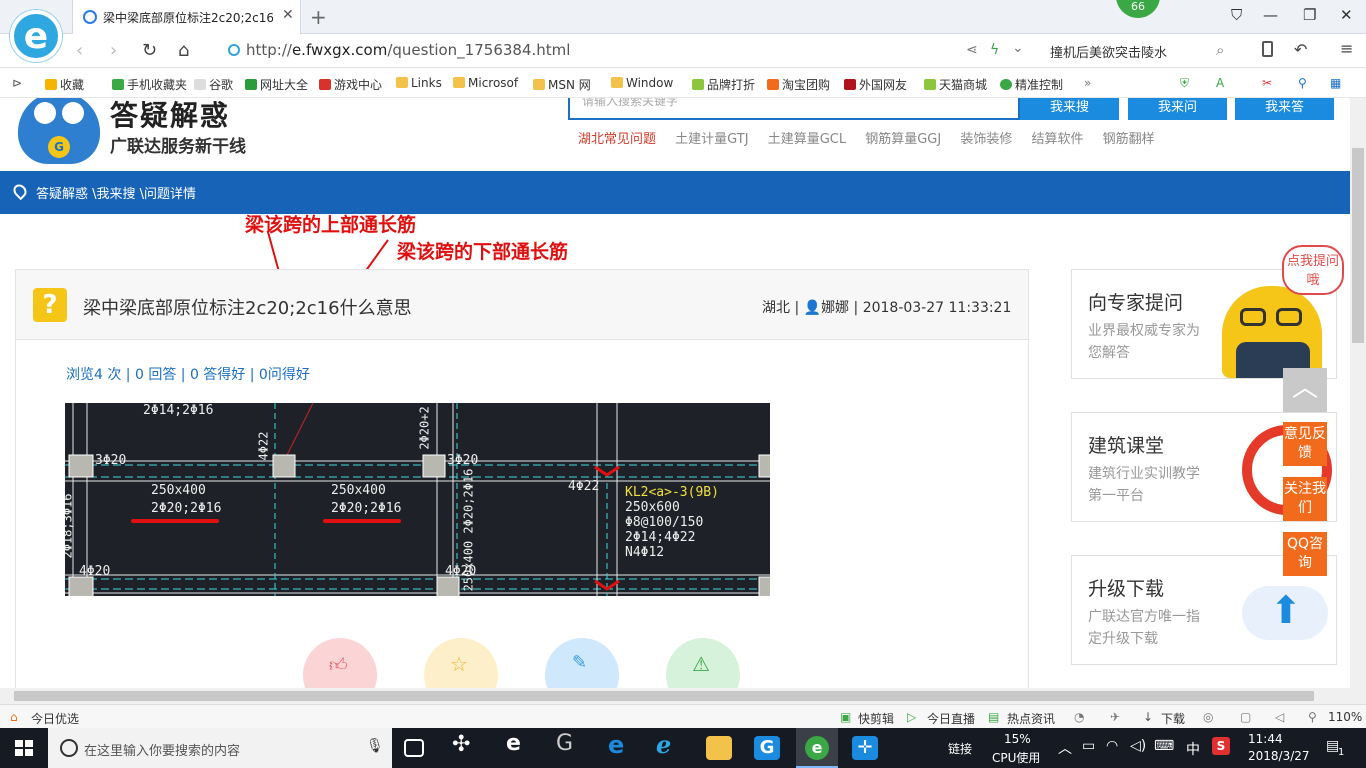  Describe the element at coordinates (960, 748) in the screenshot. I see `tray-link-label: 链接` at that location.